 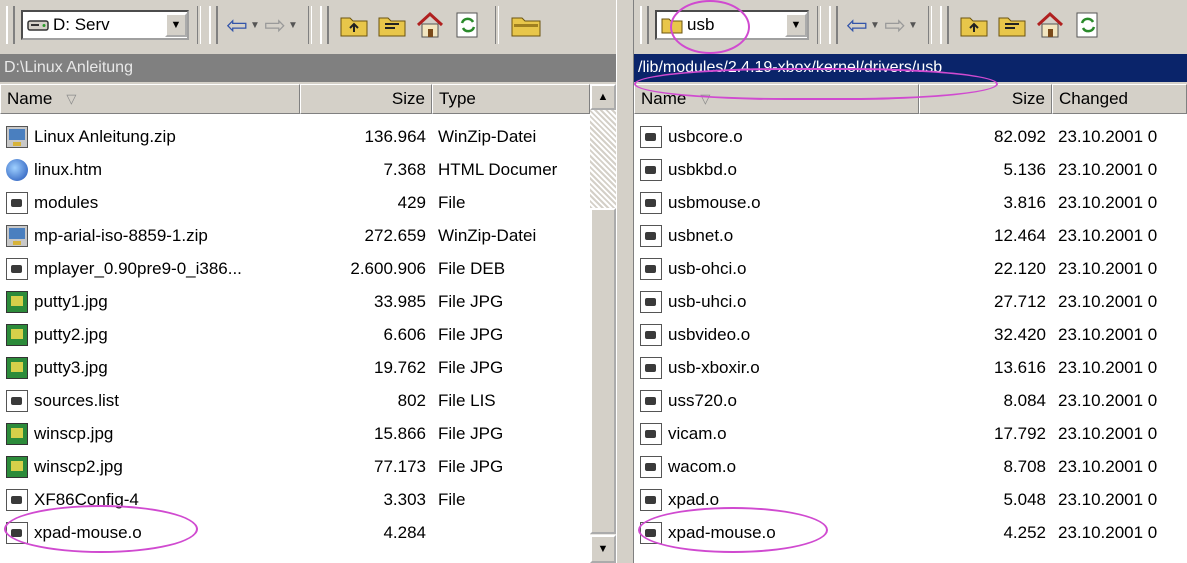 What do you see at coordinates (603, 159) in the screenshot?
I see `scroll-track` at bounding box center [603, 159].